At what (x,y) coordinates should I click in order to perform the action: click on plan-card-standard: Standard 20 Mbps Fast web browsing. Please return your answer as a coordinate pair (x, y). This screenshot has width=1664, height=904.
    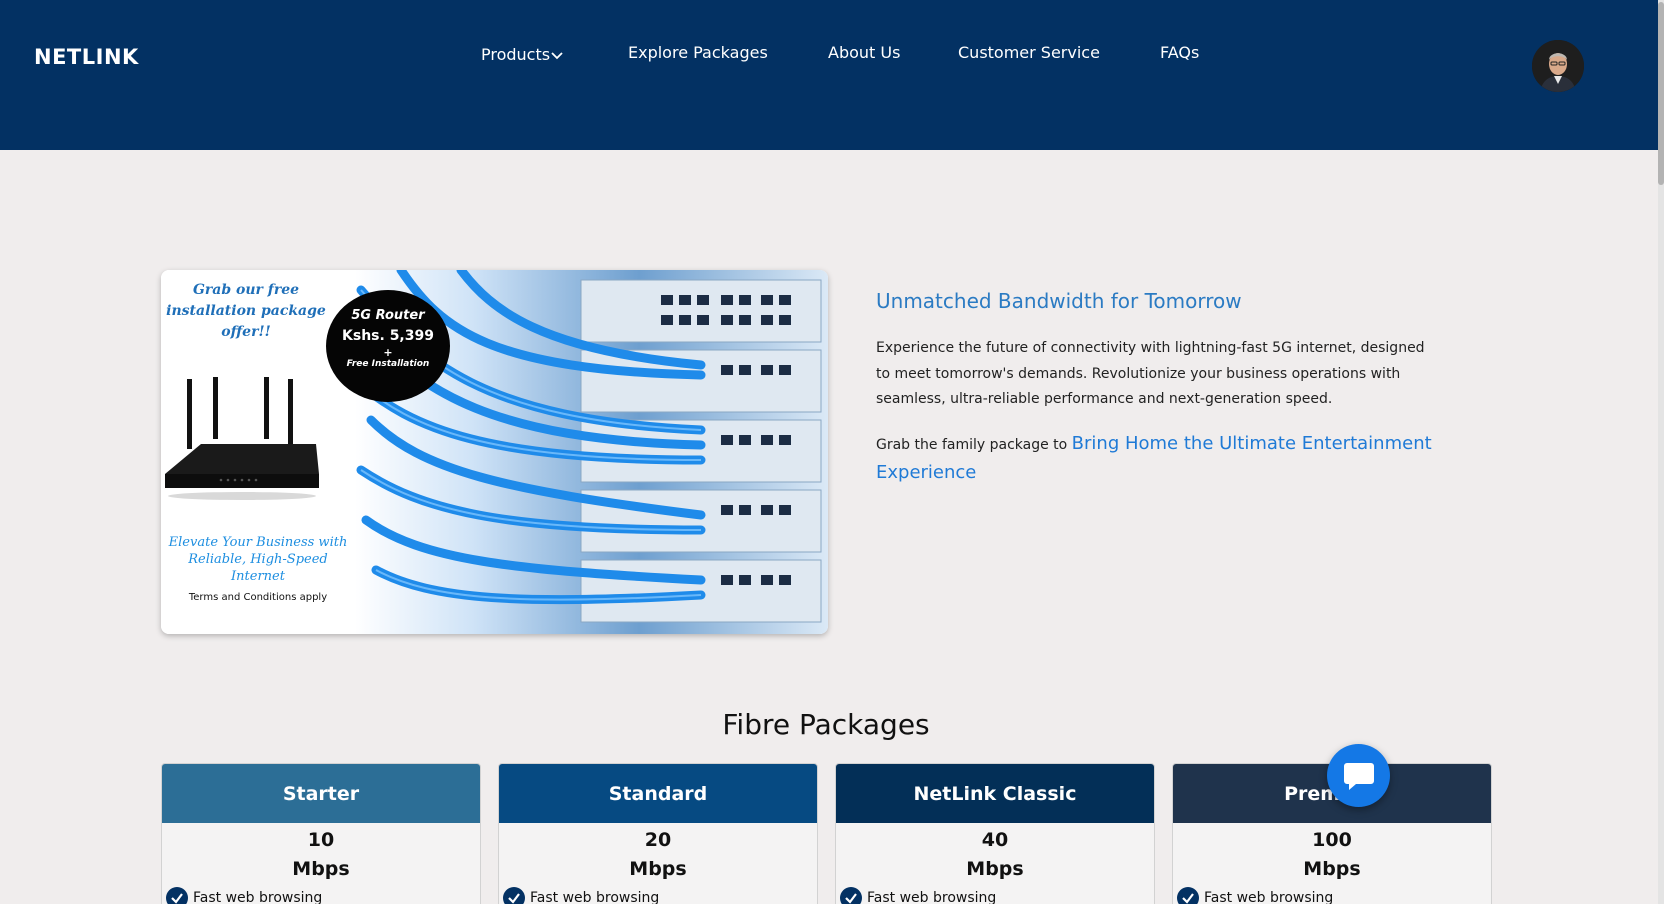
    Looking at the image, I should click on (658, 833).